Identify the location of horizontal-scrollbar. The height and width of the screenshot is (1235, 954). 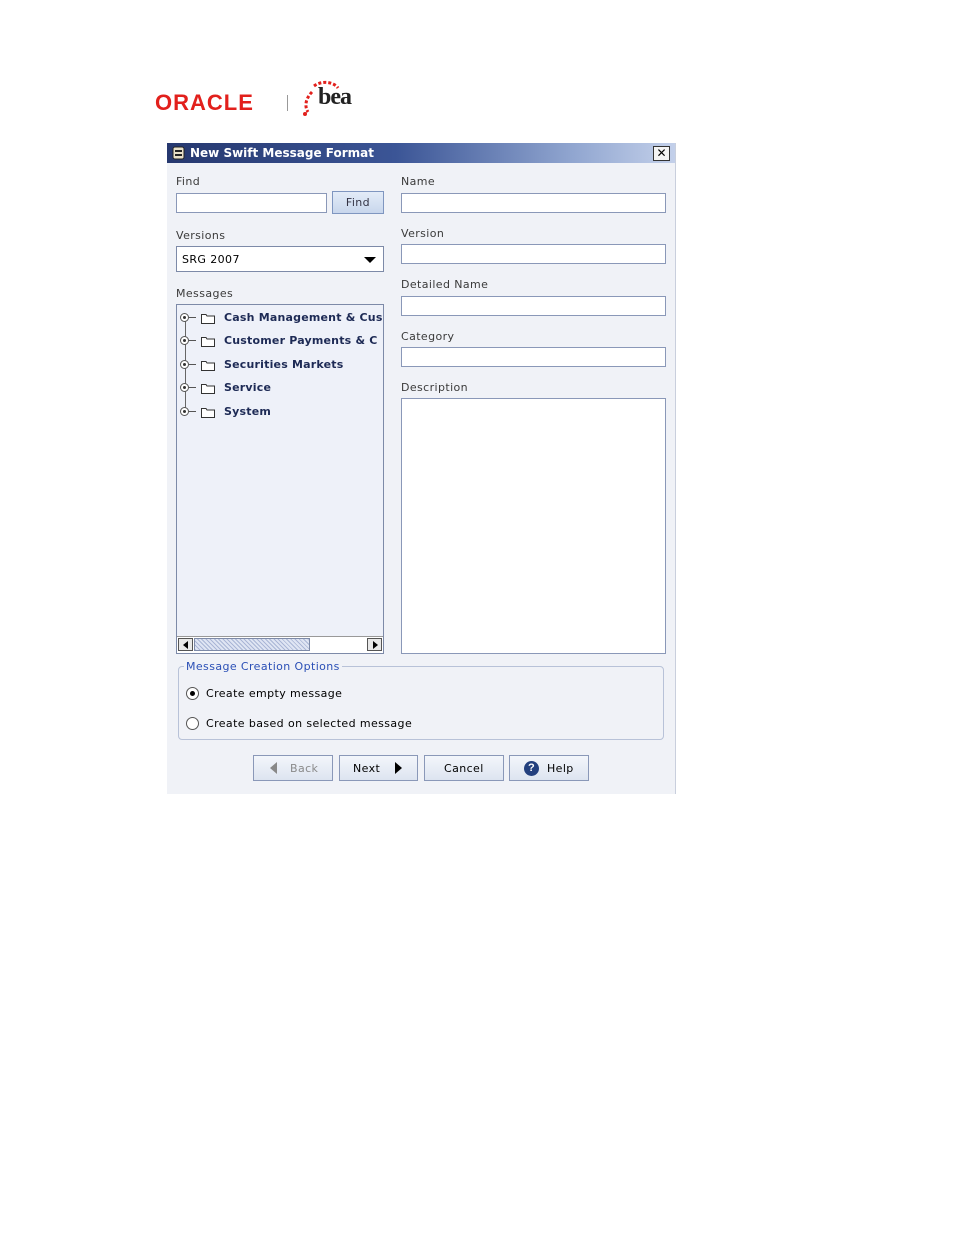
(280, 644).